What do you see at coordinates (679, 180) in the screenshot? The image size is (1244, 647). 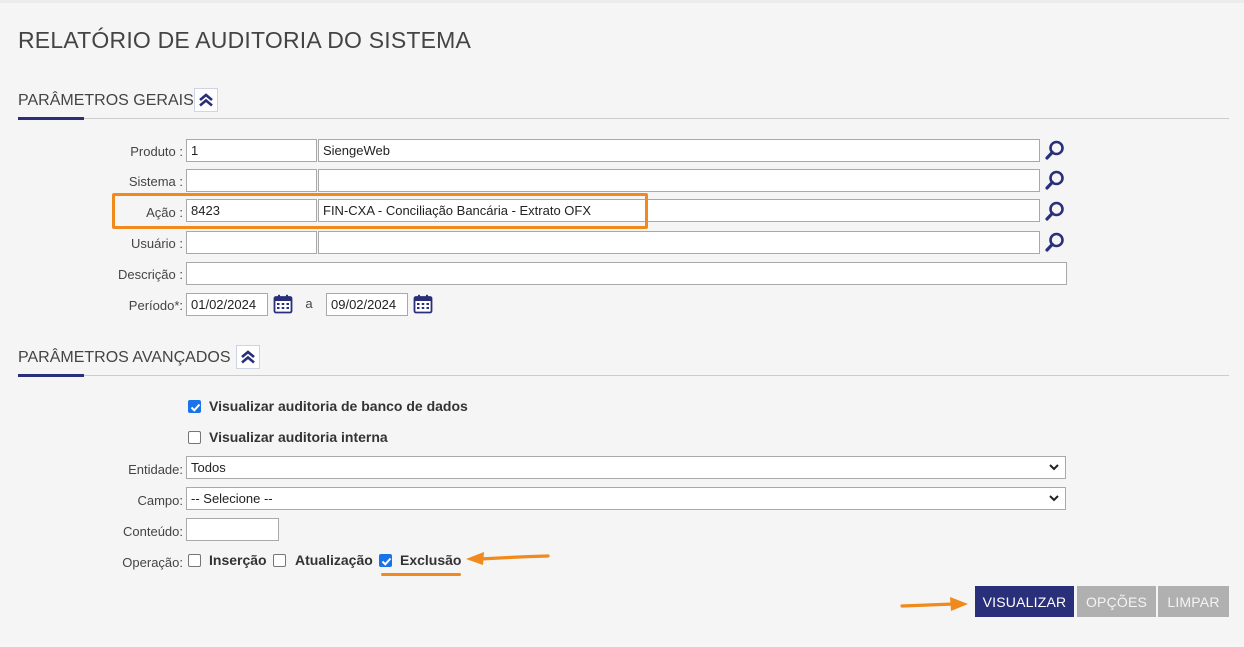 I see `sistema-description-input` at bounding box center [679, 180].